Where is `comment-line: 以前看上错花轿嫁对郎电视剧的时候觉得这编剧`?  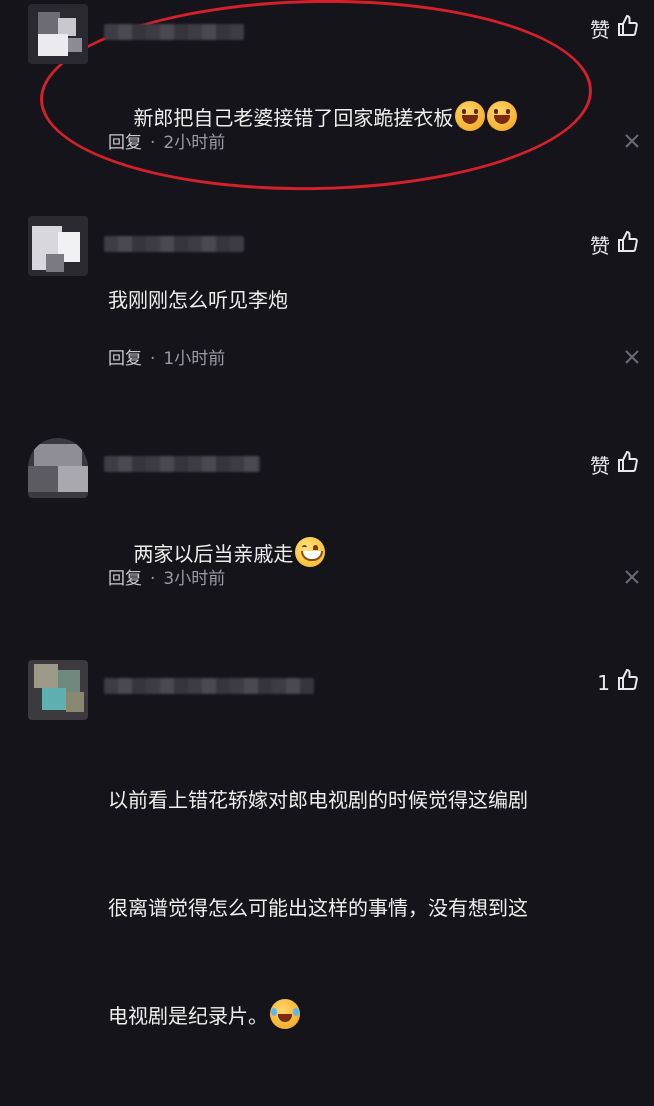 comment-line: 以前看上错花轿嫁对郎电视剧的时候觉得这编剧 is located at coordinates (318, 800).